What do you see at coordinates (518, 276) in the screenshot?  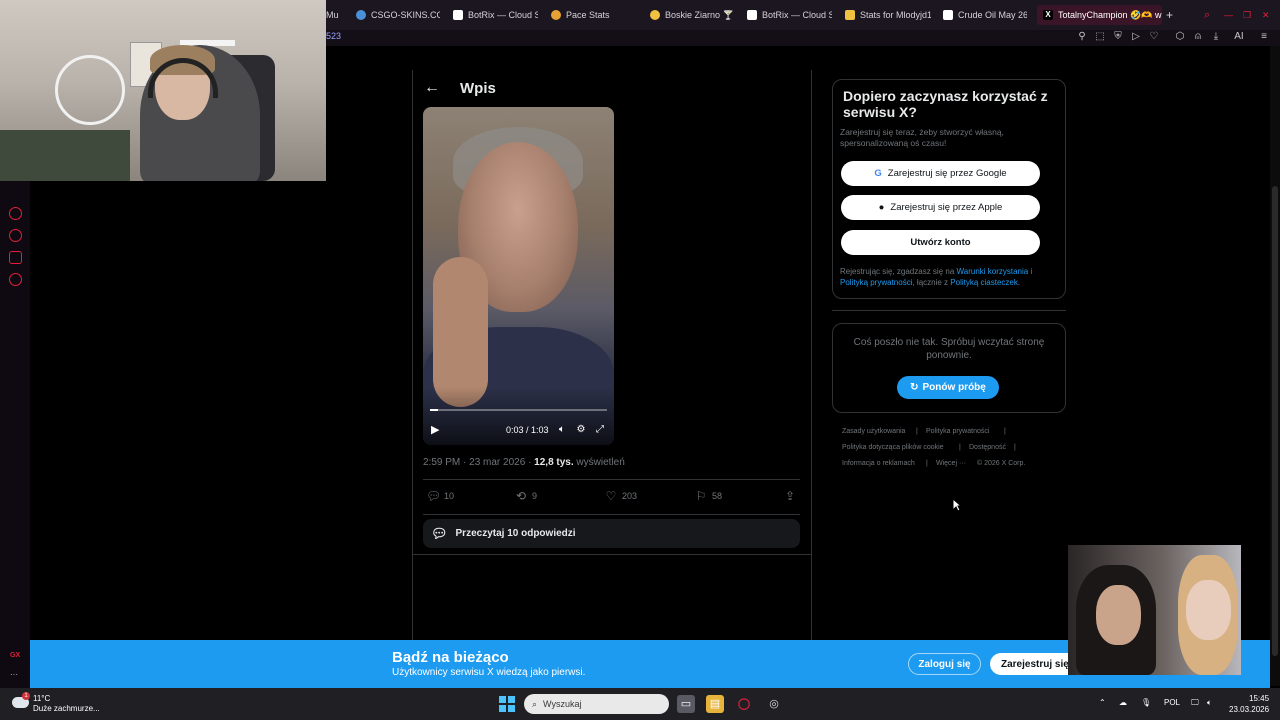 I see `video-player` at bounding box center [518, 276].